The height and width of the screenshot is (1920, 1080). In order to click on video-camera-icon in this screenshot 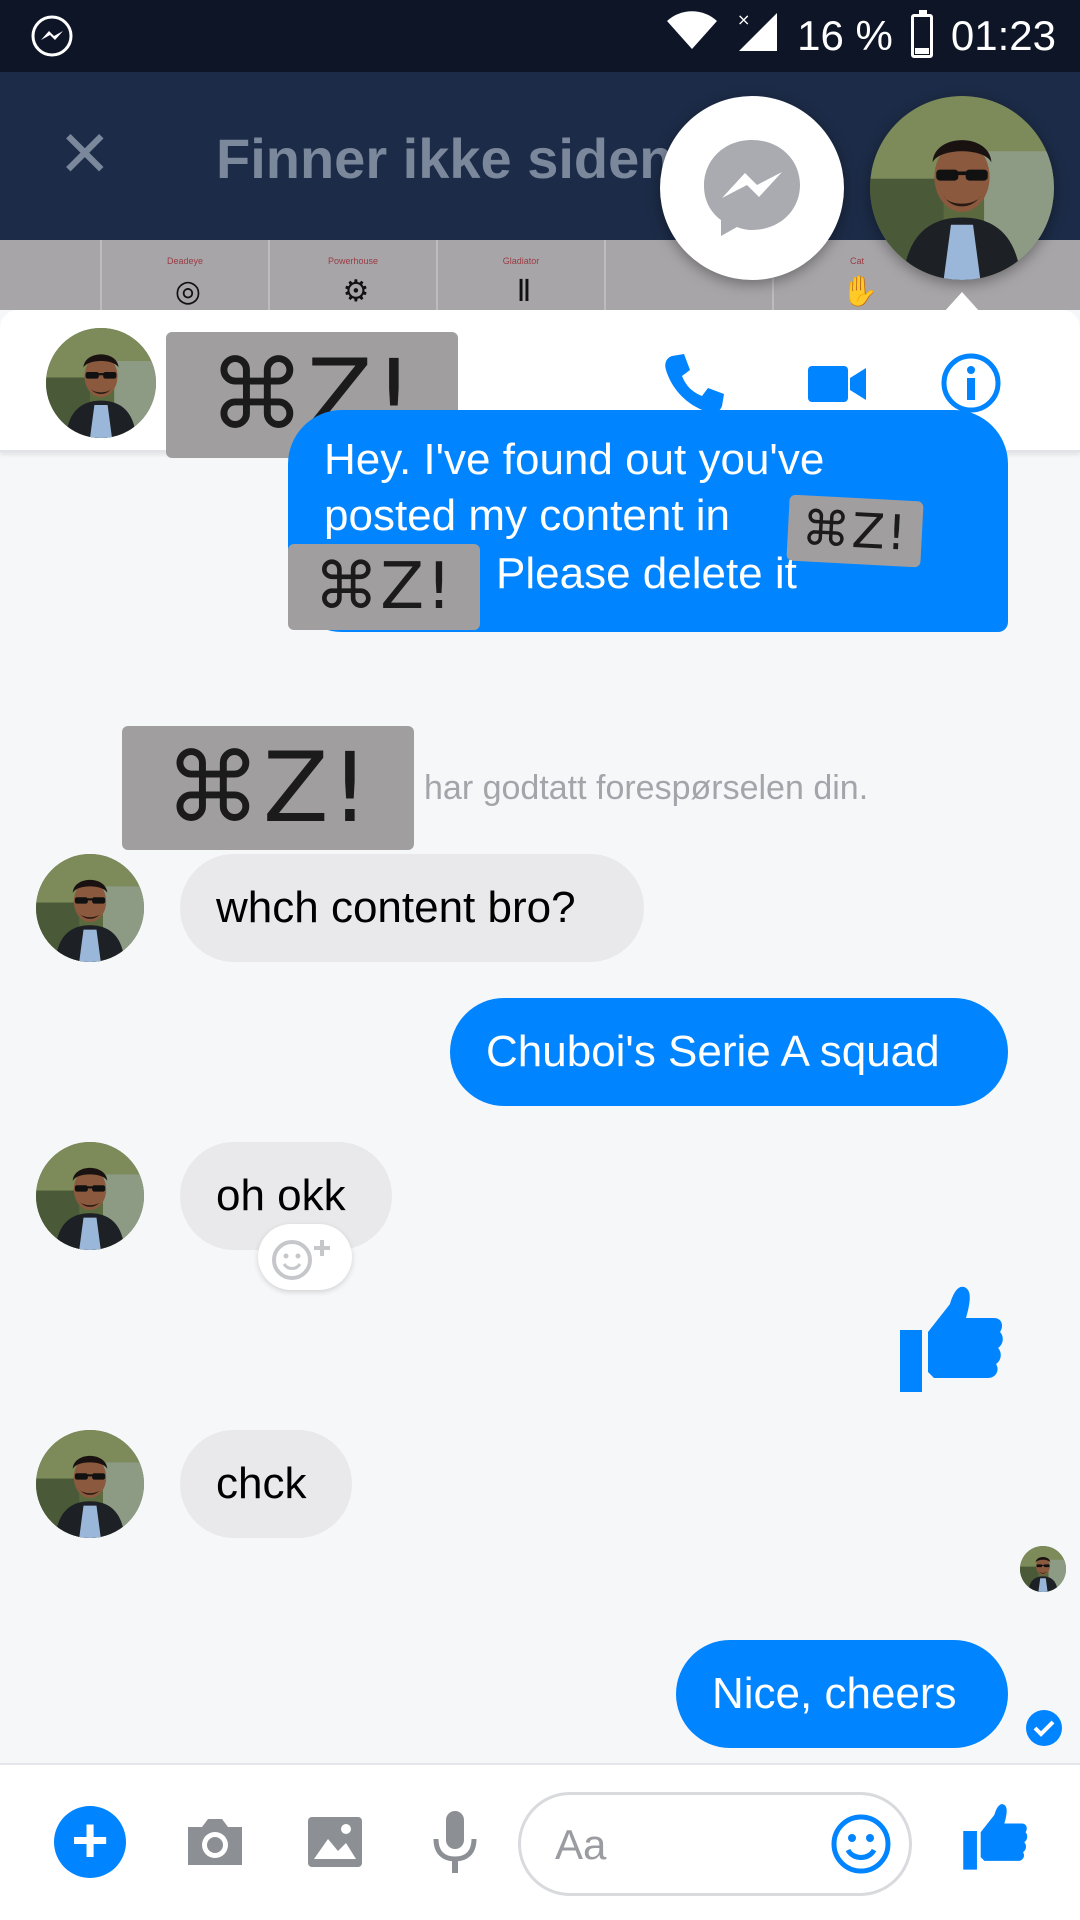, I will do `click(837, 383)`.